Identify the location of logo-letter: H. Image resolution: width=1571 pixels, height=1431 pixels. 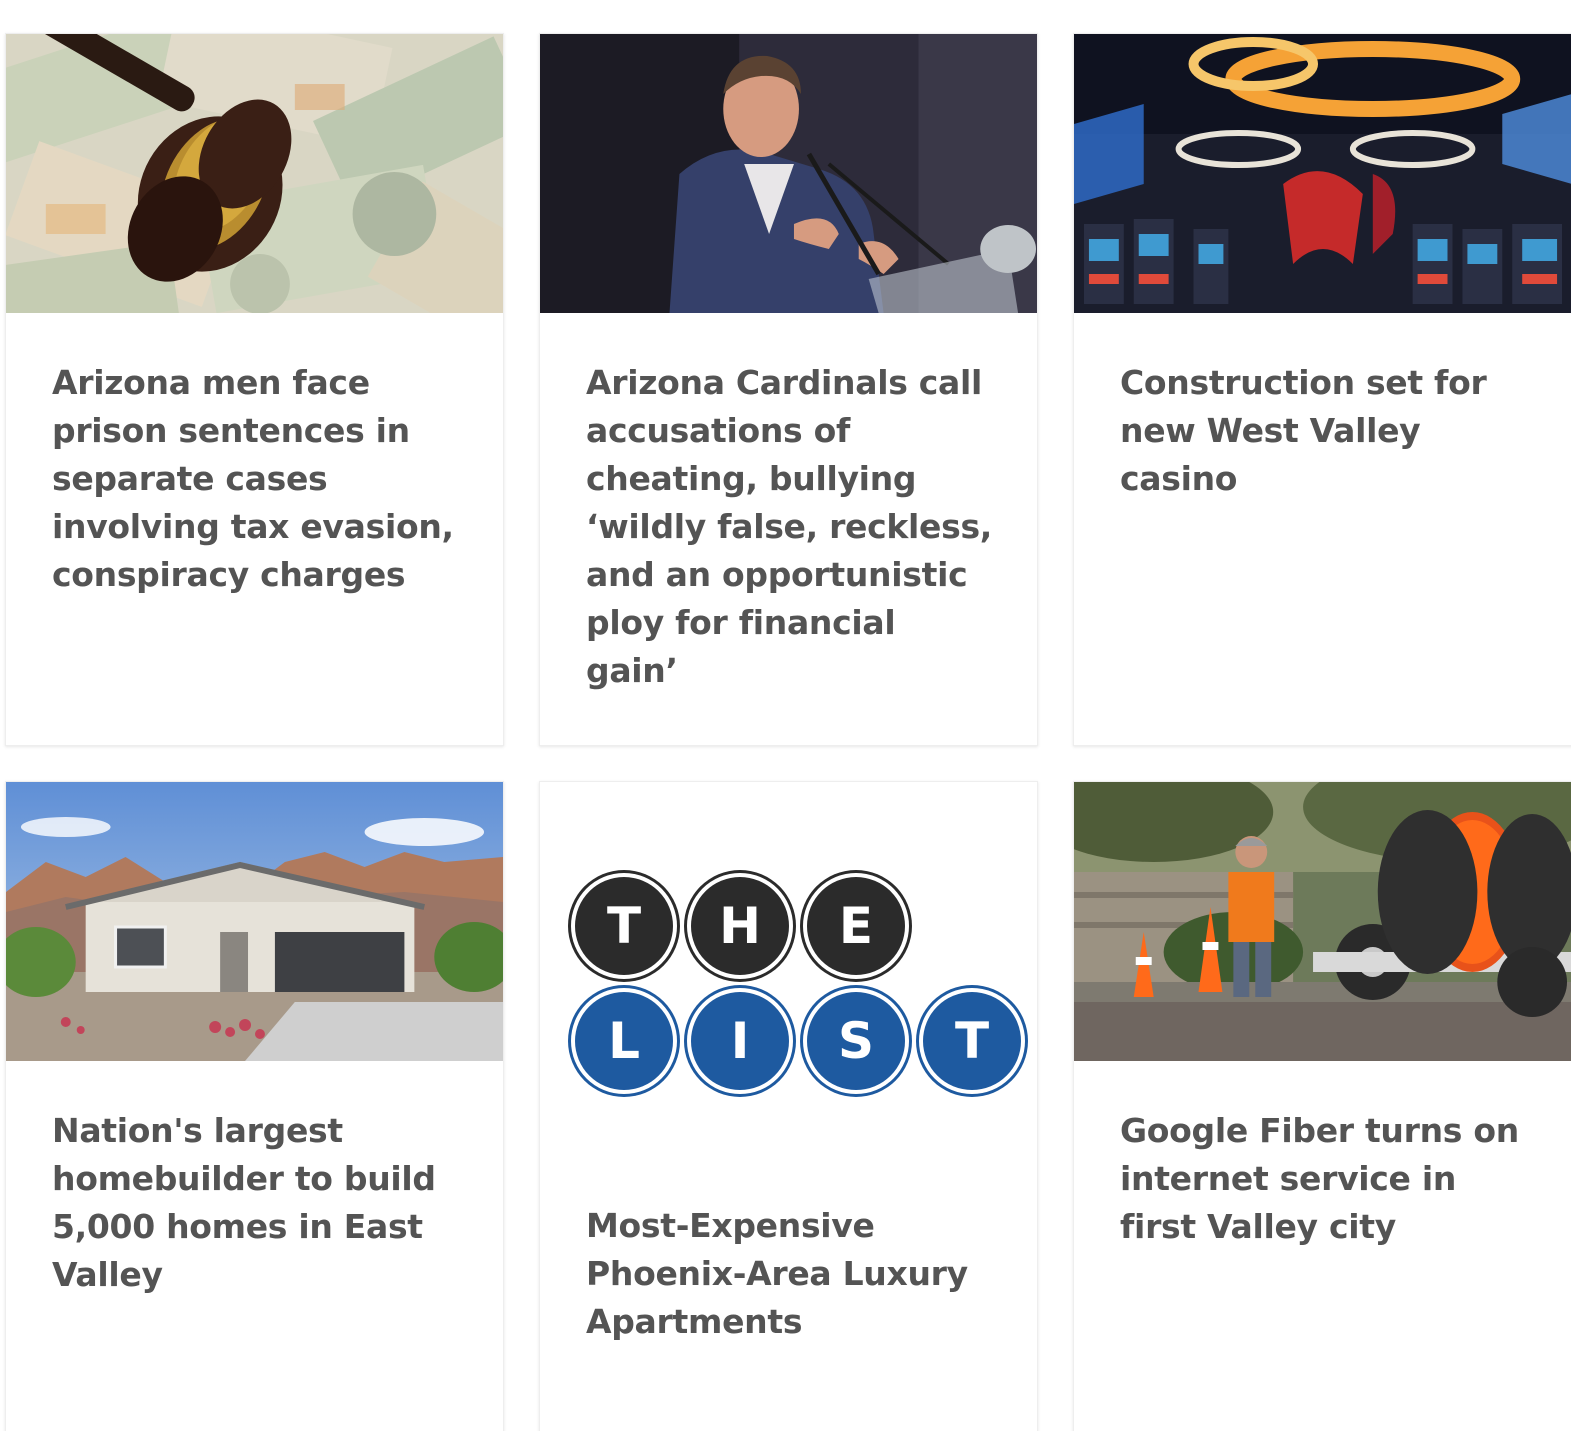
(740, 926).